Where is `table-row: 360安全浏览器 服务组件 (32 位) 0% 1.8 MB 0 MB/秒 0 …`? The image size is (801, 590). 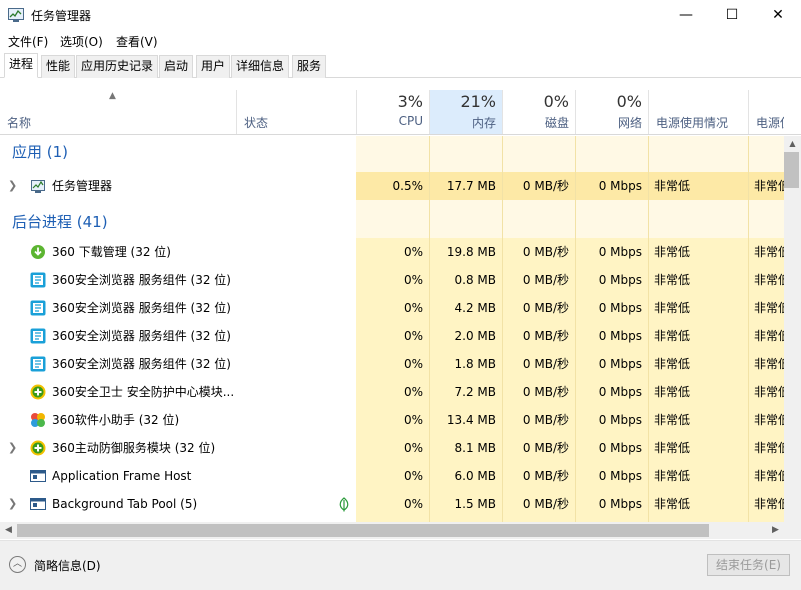 table-row: 360安全浏览器 服务组件 (32 位) 0% 1.8 MB 0 MB/秒 0 … is located at coordinates (392, 364).